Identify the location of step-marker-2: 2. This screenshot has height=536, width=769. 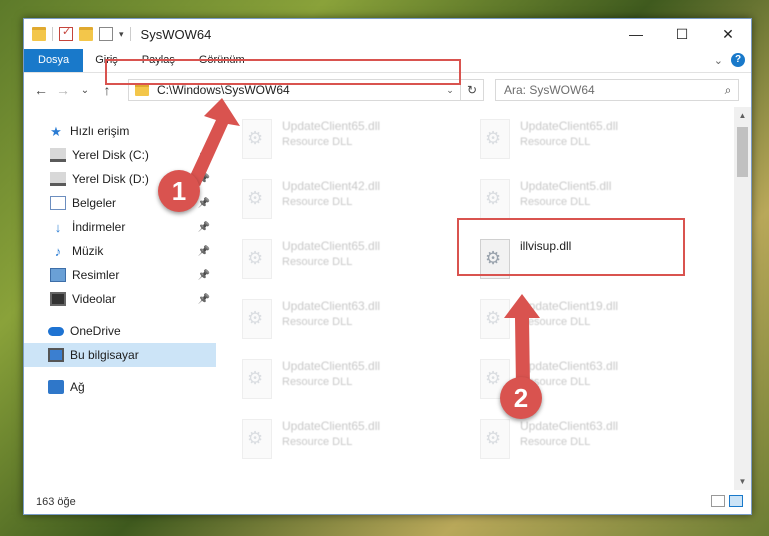
(521, 398).